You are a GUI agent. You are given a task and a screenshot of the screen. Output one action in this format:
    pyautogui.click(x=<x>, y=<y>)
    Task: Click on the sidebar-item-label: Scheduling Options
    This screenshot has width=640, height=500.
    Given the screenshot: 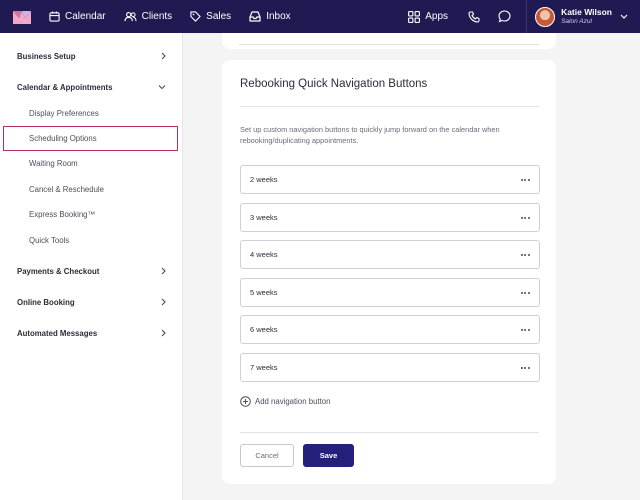 What is the action you would take?
    pyautogui.click(x=63, y=138)
    